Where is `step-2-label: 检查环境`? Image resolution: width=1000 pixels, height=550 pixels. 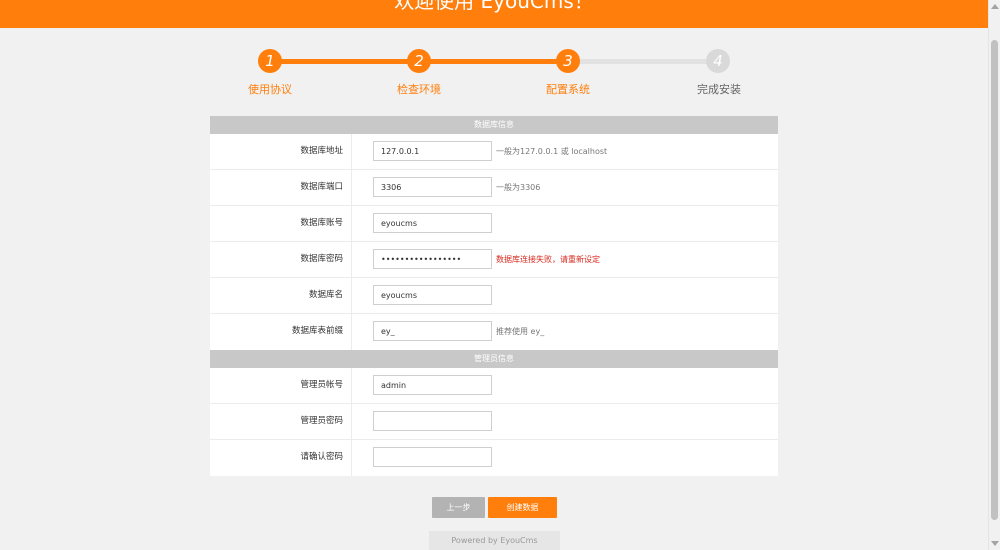
step-2-label: 检查环境 is located at coordinates (419, 89).